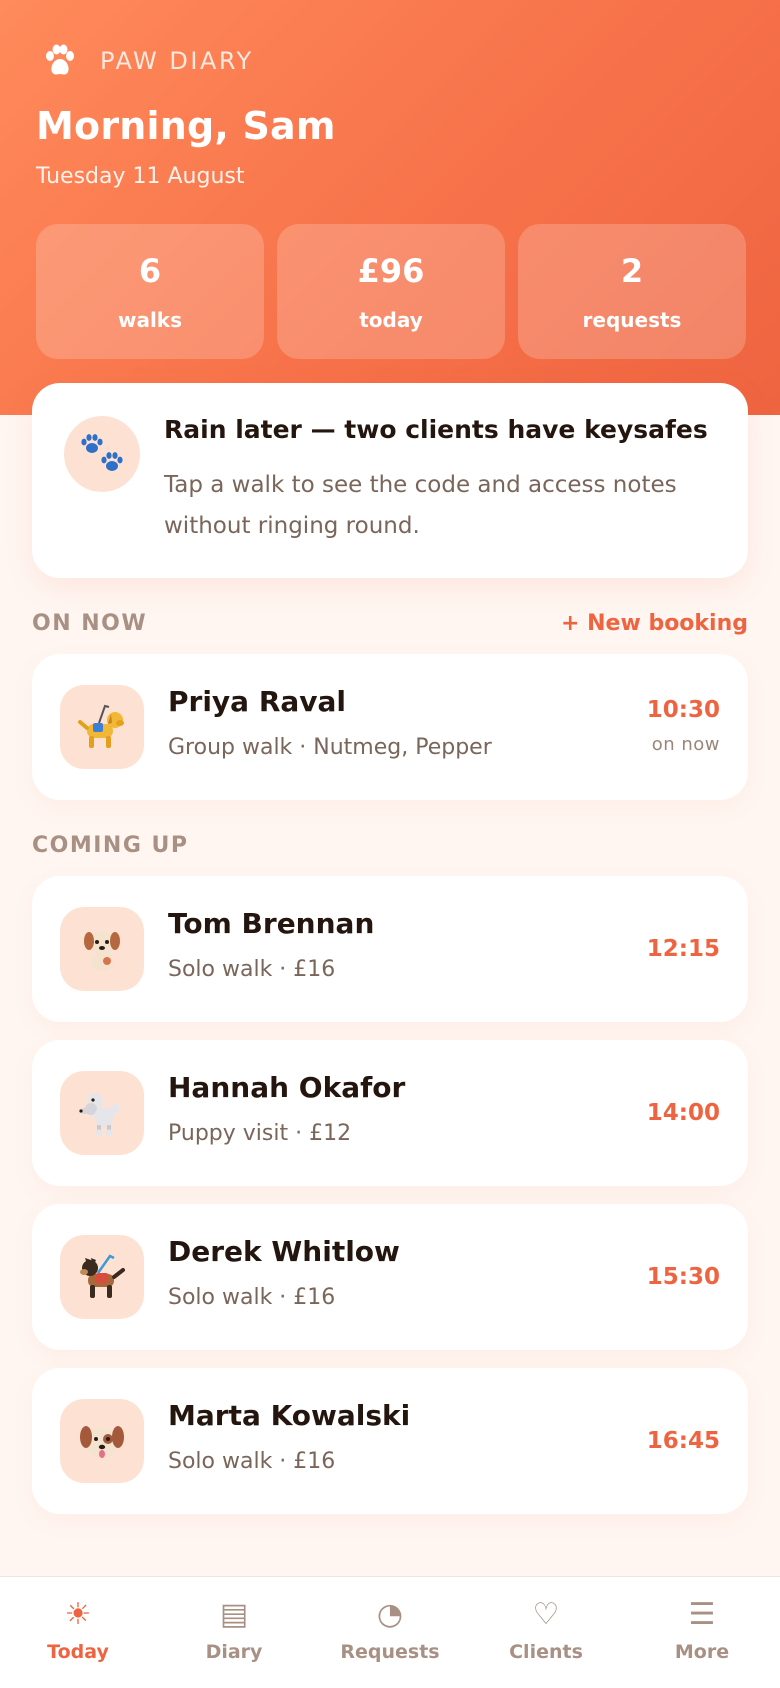 The image size is (780, 1688). What do you see at coordinates (330, 747) in the screenshot?
I see `walk-detail: Group walk · Nutmeg, Pepper` at bounding box center [330, 747].